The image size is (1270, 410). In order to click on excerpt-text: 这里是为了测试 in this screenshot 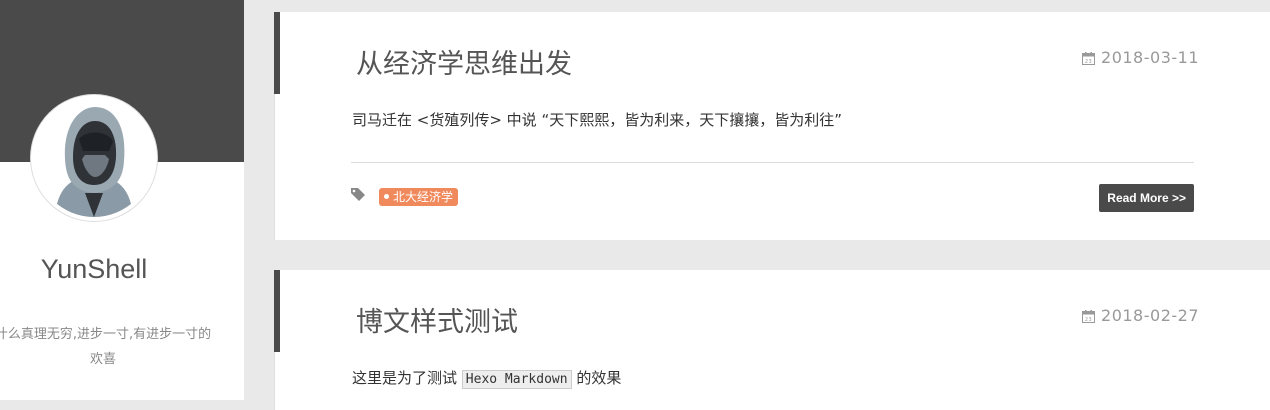, I will do `click(405, 378)`.